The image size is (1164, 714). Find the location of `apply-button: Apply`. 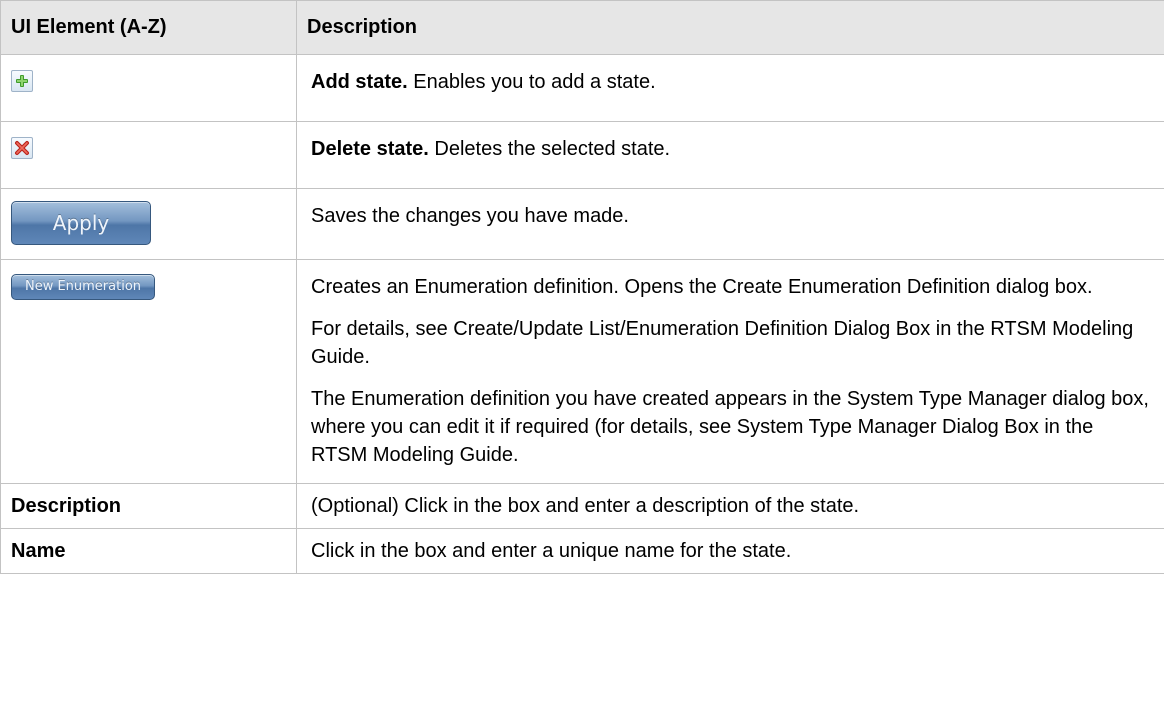

apply-button: Apply is located at coordinates (81, 223).